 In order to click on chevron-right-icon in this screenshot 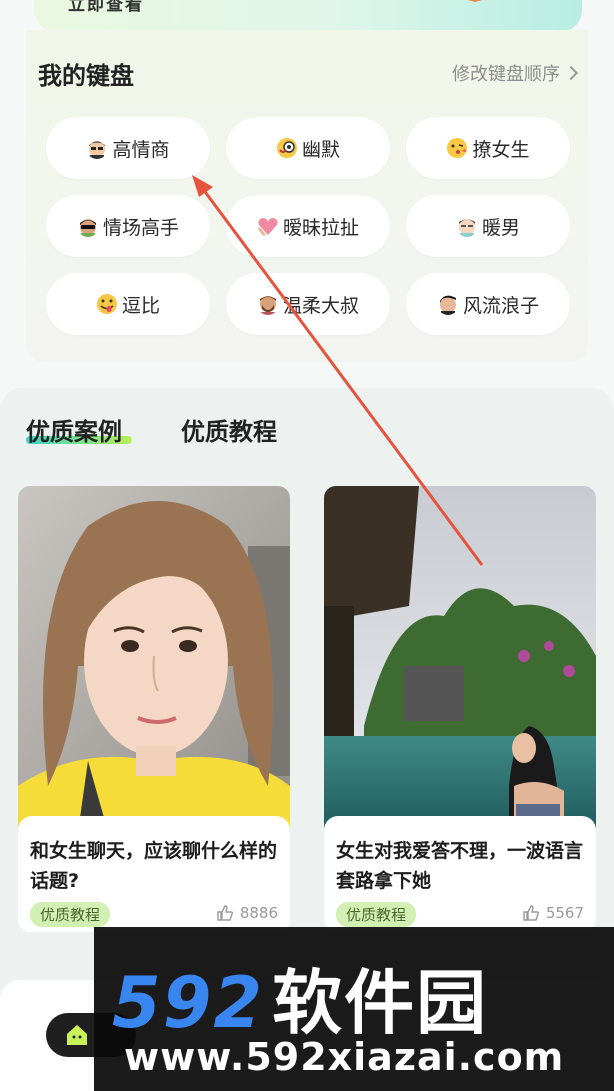, I will do `click(571, 73)`.